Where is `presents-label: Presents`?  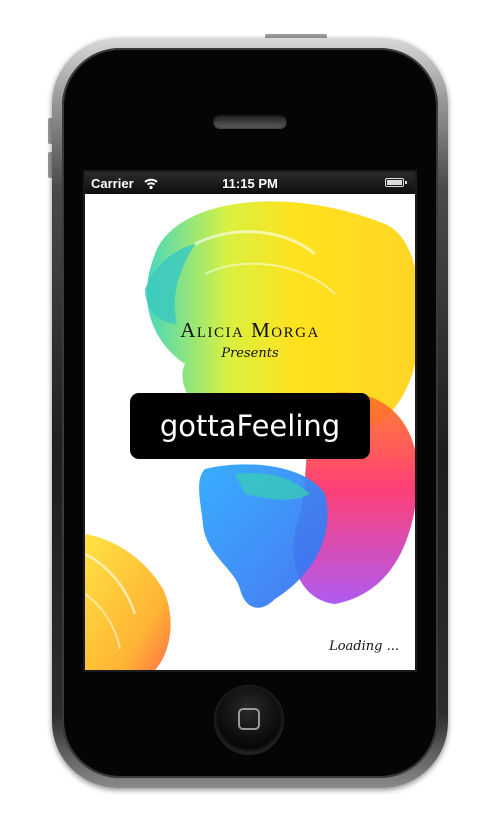
presents-label: Presents is located at coordinates (250, 353).